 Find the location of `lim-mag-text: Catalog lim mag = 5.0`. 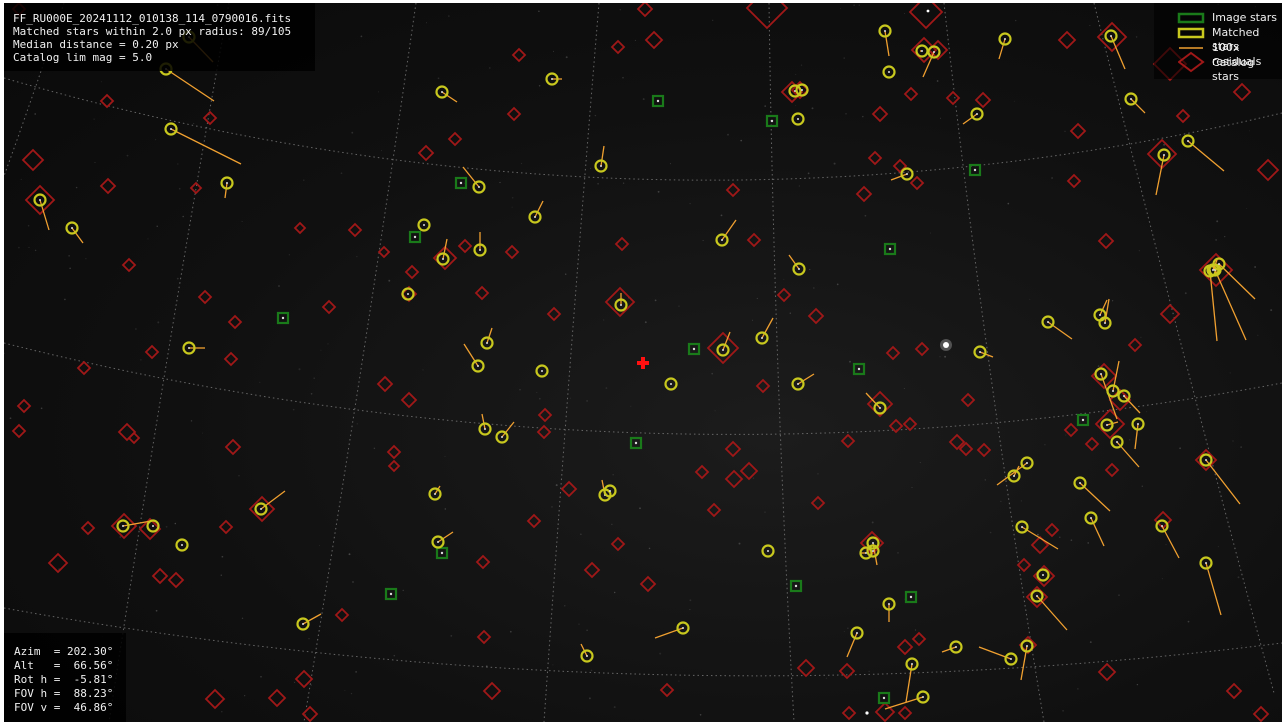

lim-mag-text: Catalog lim mag = 5.0 is located at coordinates (83, 57).